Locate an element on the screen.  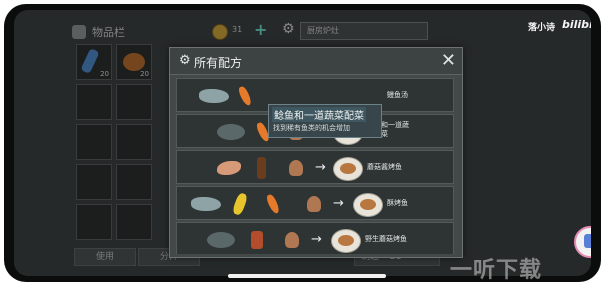
watermark-author: 落小诗 is located at coordinates (542, 28).